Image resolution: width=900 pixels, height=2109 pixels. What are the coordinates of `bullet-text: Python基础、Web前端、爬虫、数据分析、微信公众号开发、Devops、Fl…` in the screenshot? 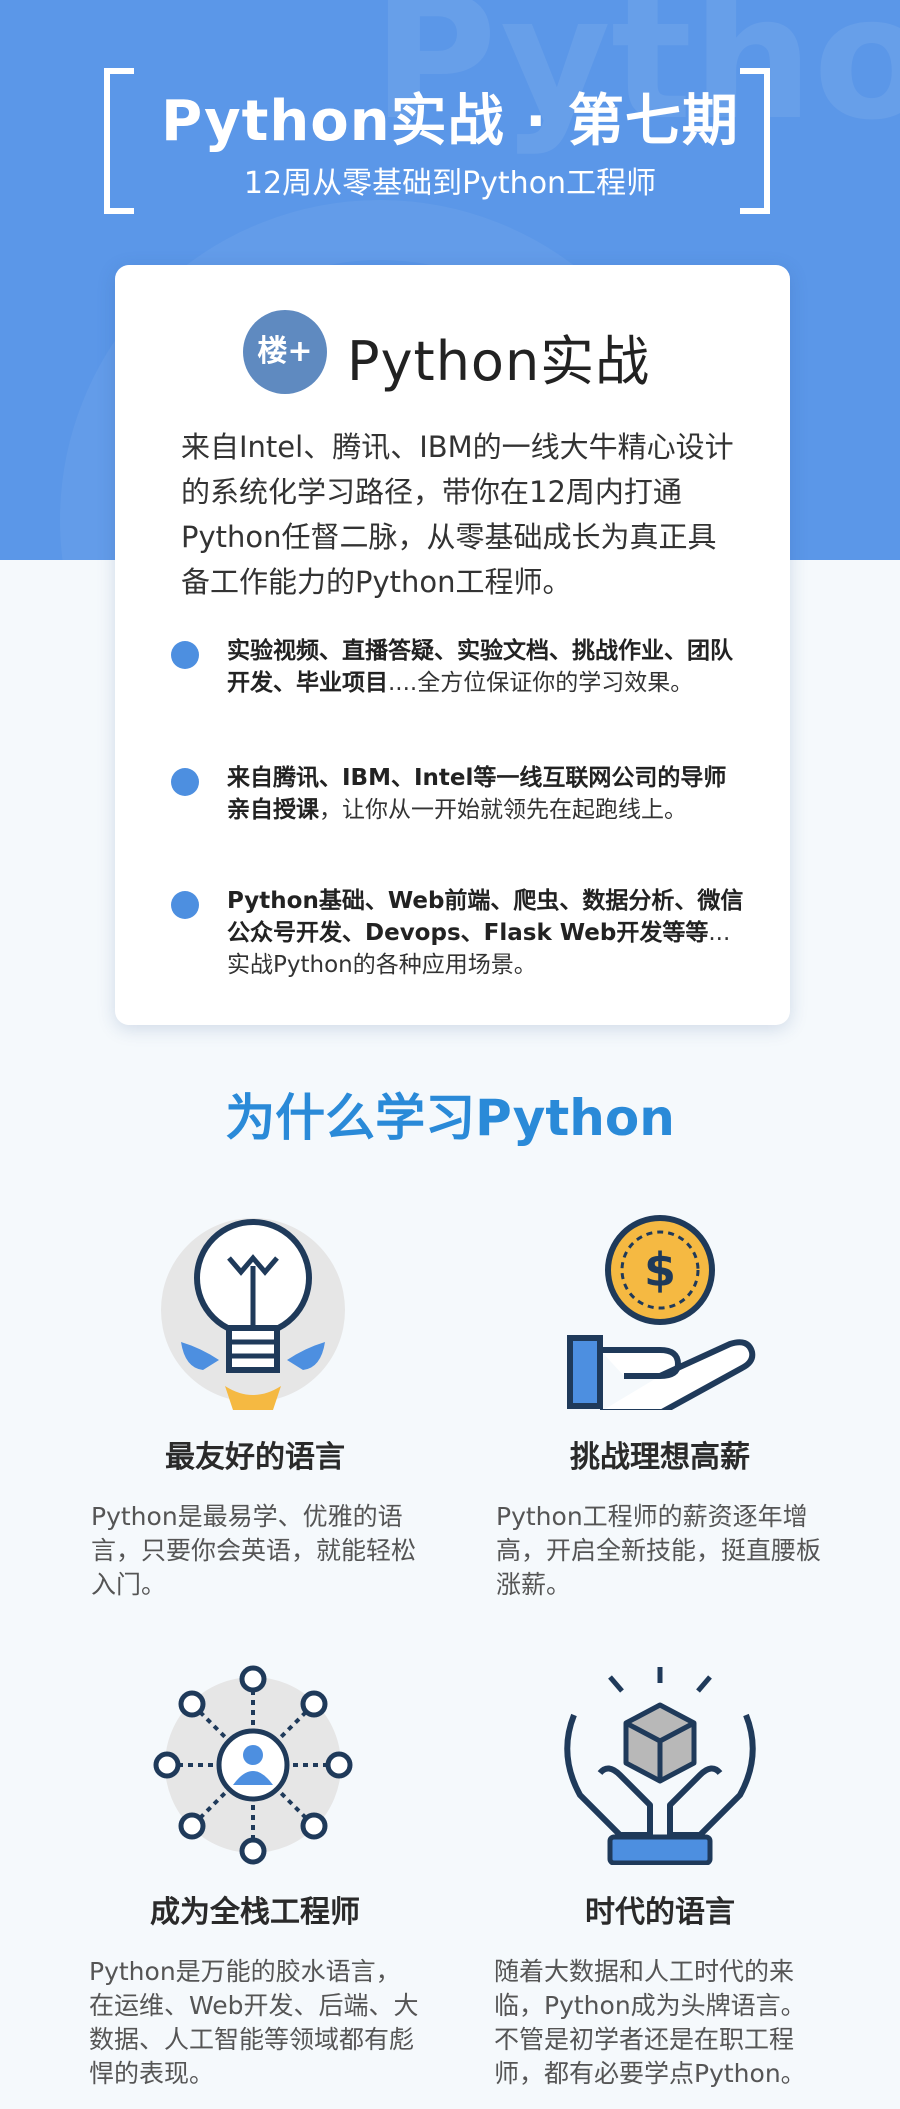 It's located at (485, 933).